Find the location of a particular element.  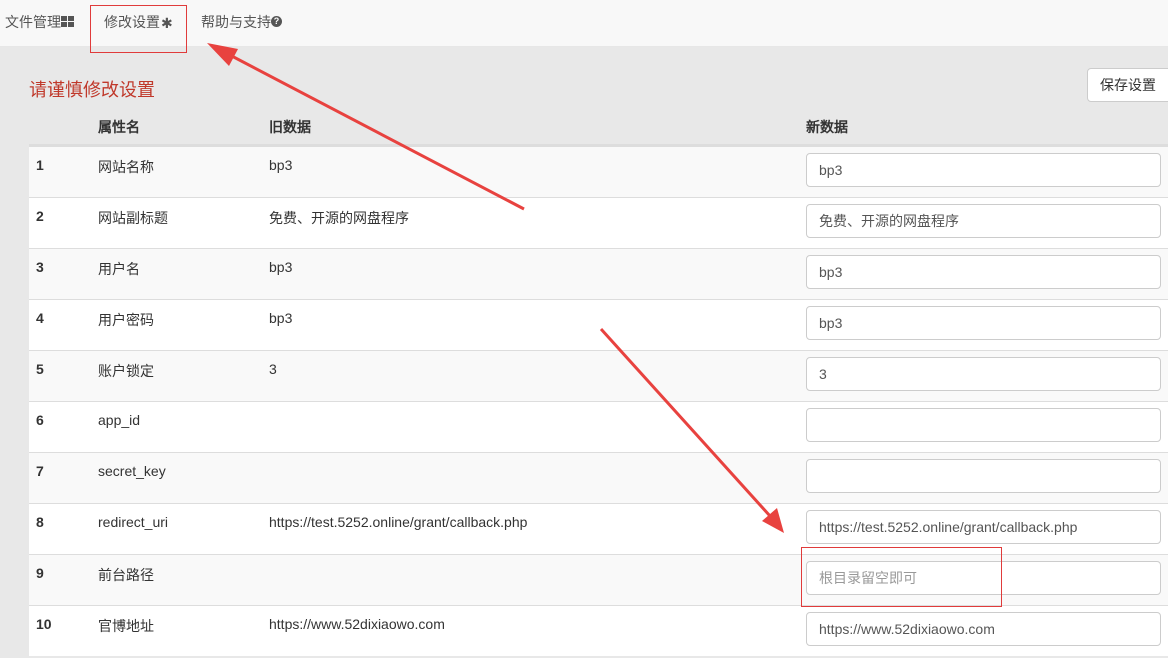

save-settings-button: 保存设置 is located at coordinates (1127, 85).